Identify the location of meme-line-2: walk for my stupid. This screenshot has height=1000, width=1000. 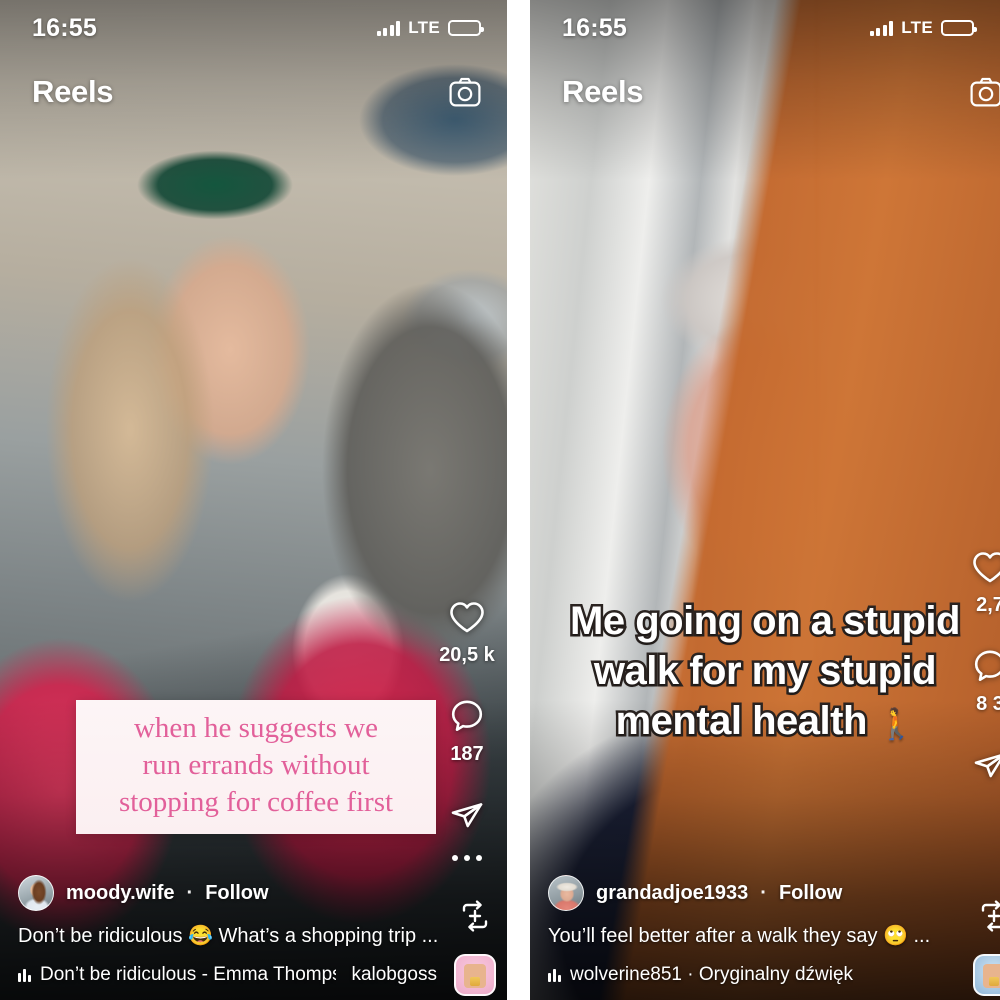
(765, 671).